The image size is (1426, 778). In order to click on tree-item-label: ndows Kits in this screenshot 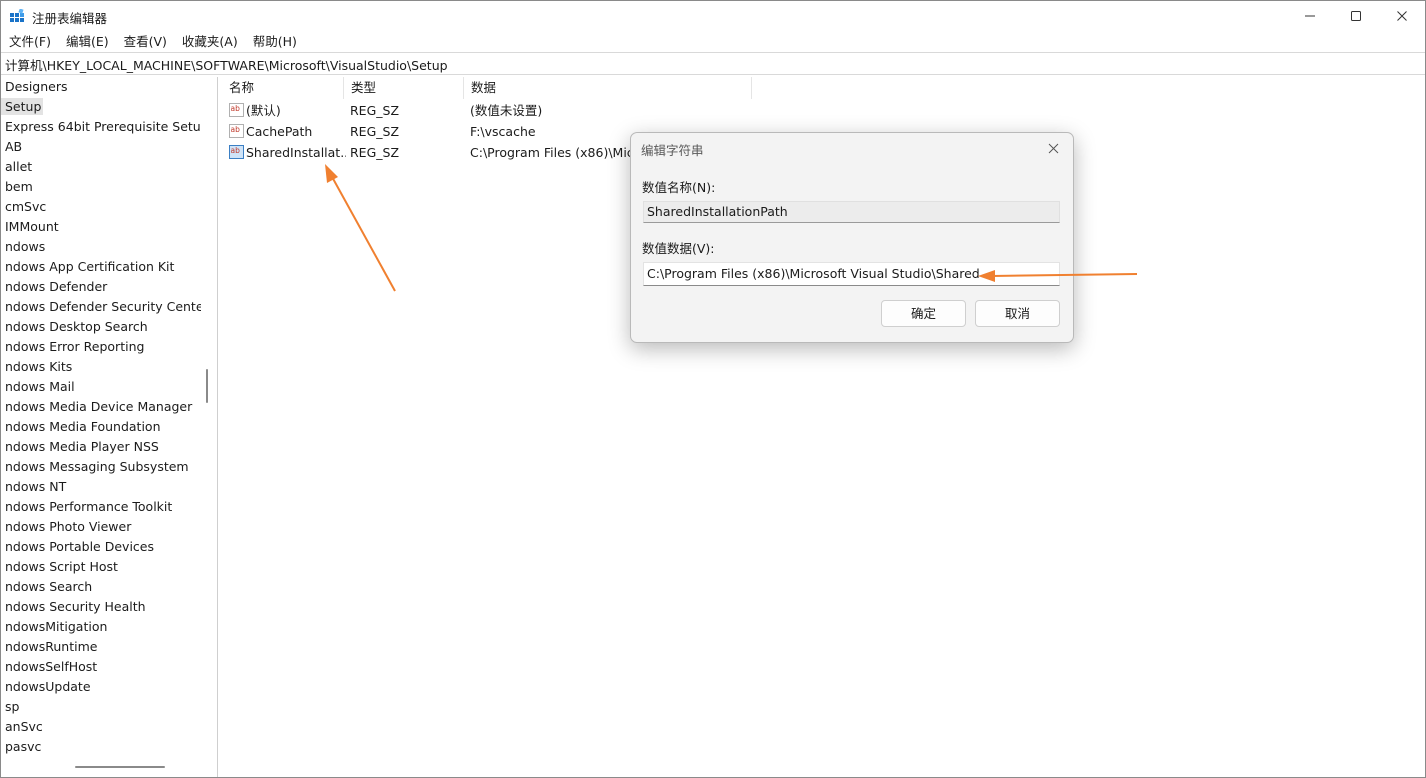, I will do `click(39, 366)`.